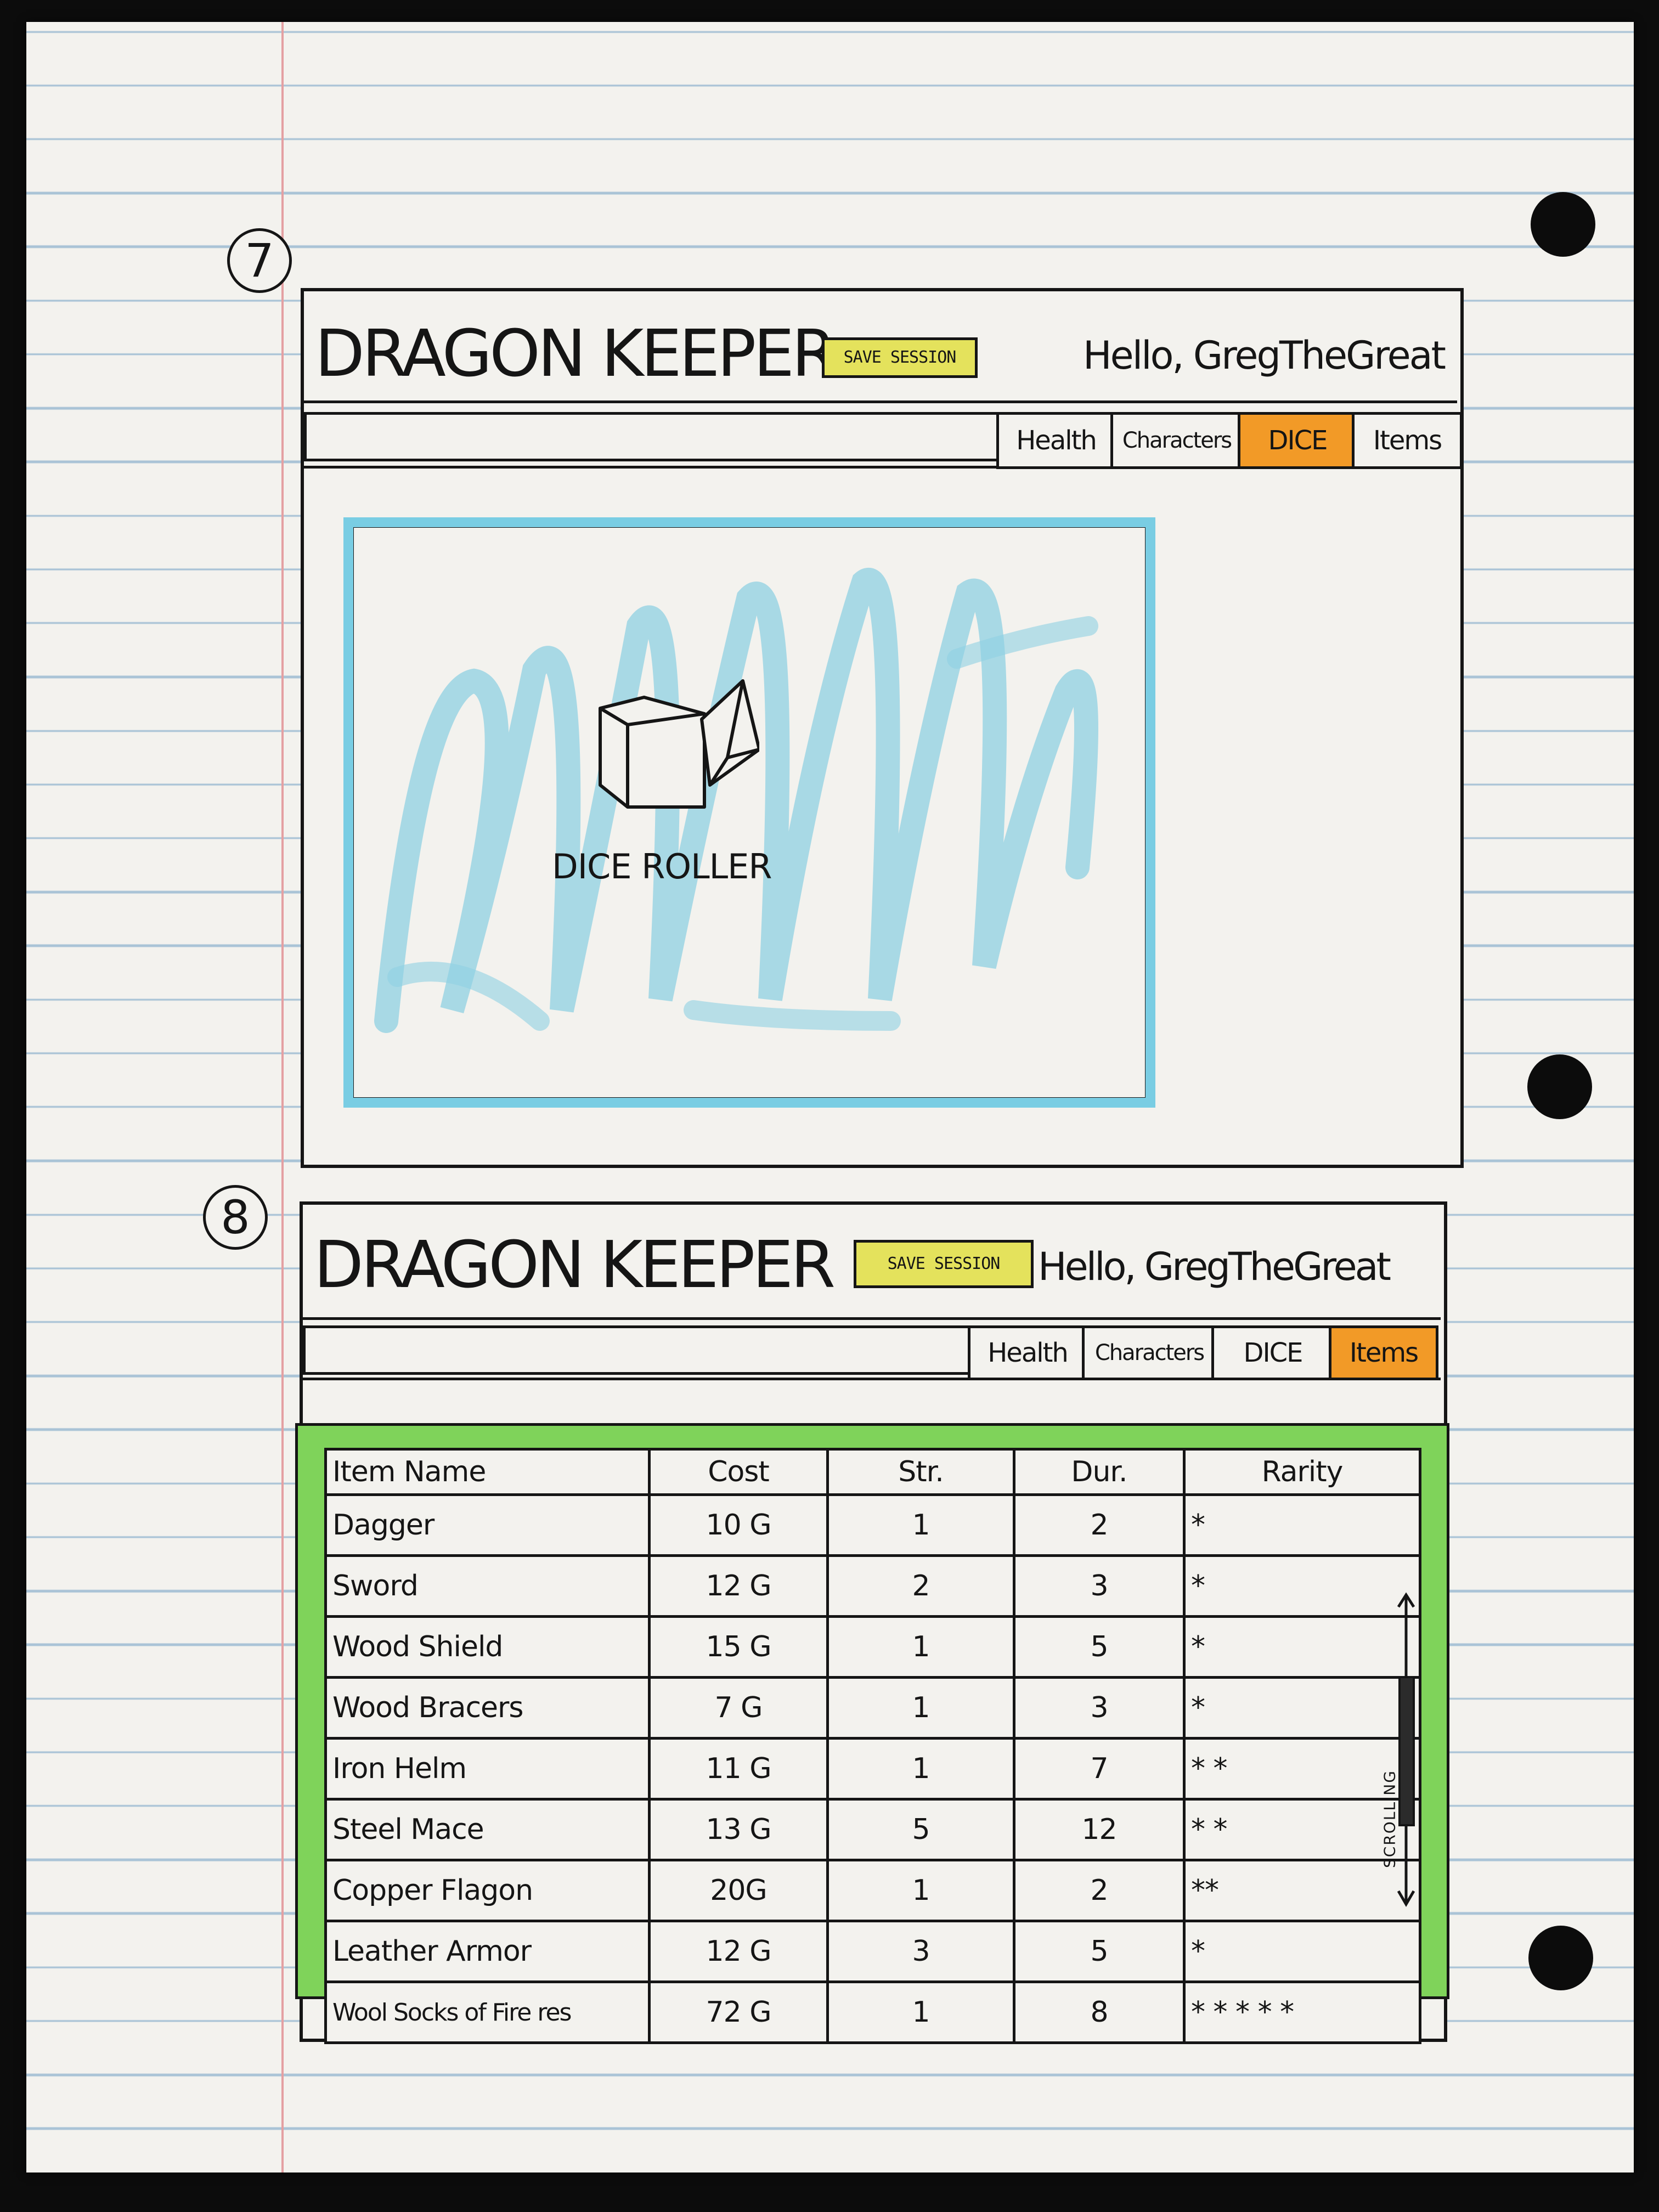 The image size is (1659, 2212). I want to click on table-row: Sword 12 G 2 3 *, so click(873, 1586).